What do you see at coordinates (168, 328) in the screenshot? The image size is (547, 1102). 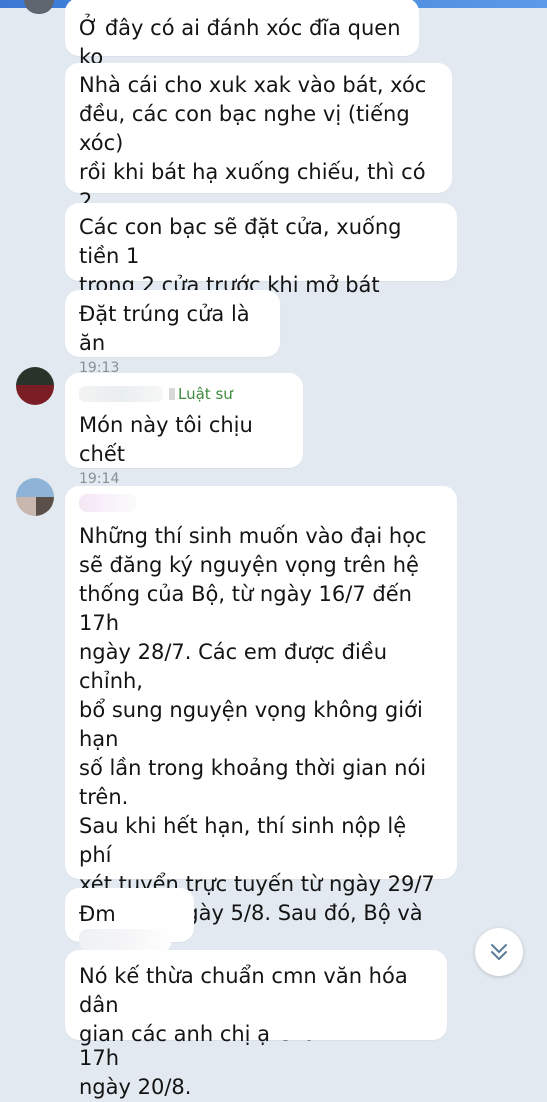 I see `message-text: Đặt trúng cửa là ăn` at bounding box center [168, 328].